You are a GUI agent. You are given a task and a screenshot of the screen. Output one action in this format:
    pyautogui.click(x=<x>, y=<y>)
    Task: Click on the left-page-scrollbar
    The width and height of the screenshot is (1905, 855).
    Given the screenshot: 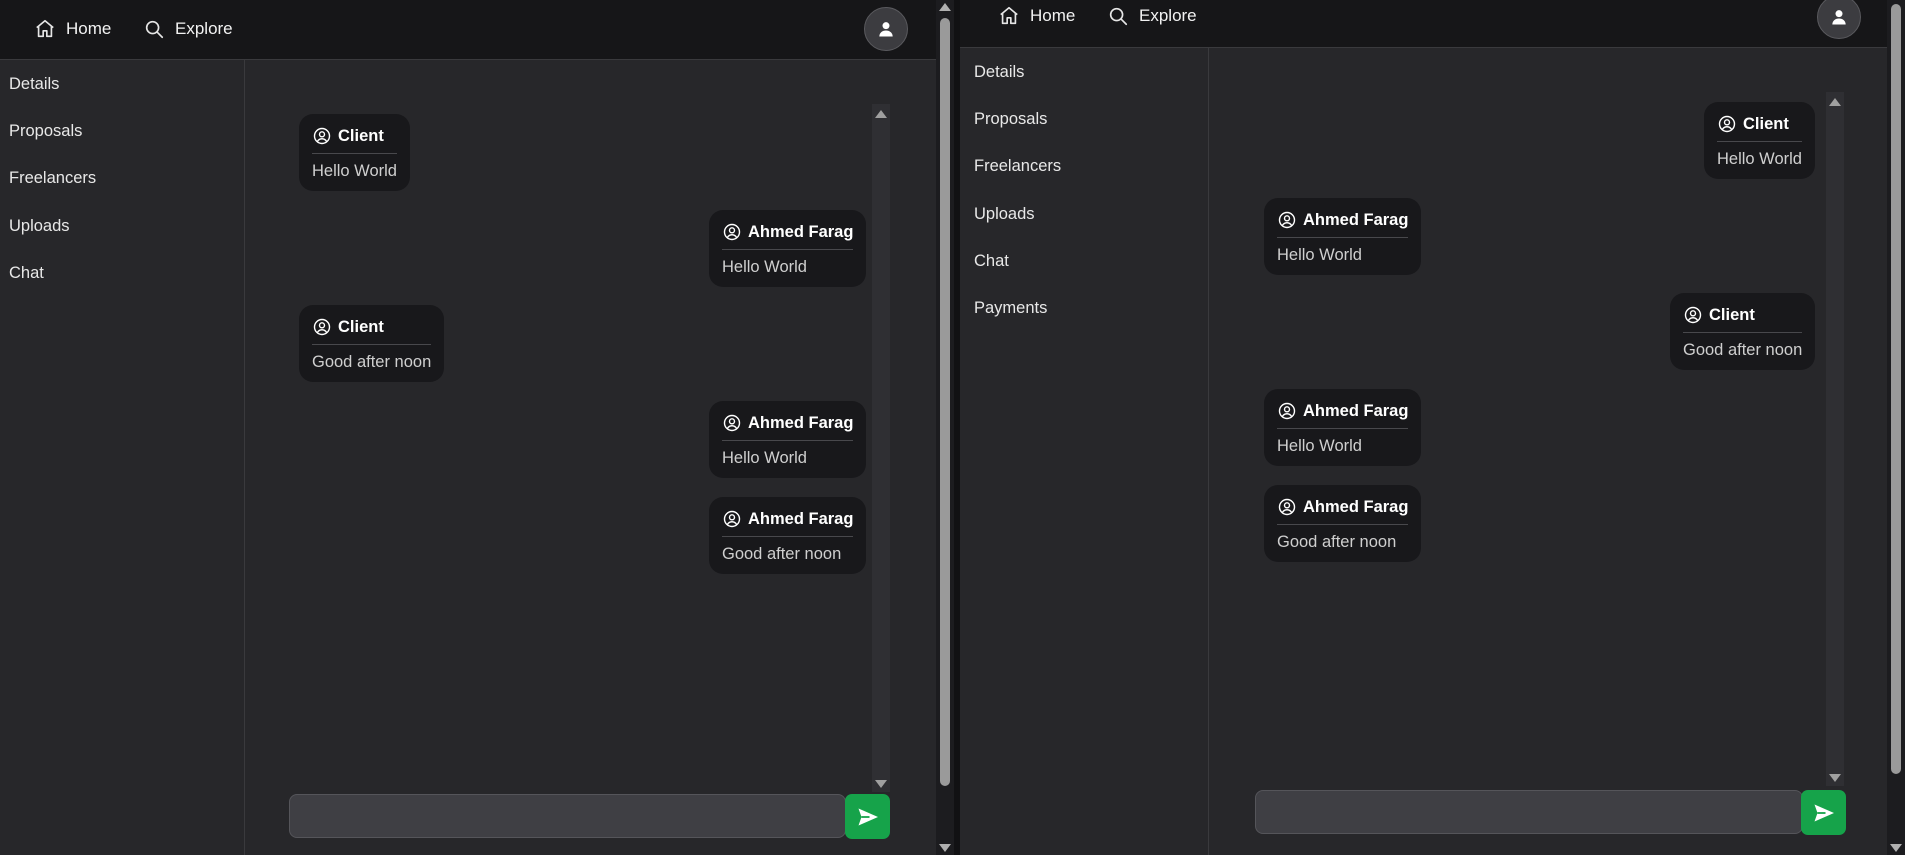 What is the action you would take?
    pyautogui.click(x=945, y=427)
    